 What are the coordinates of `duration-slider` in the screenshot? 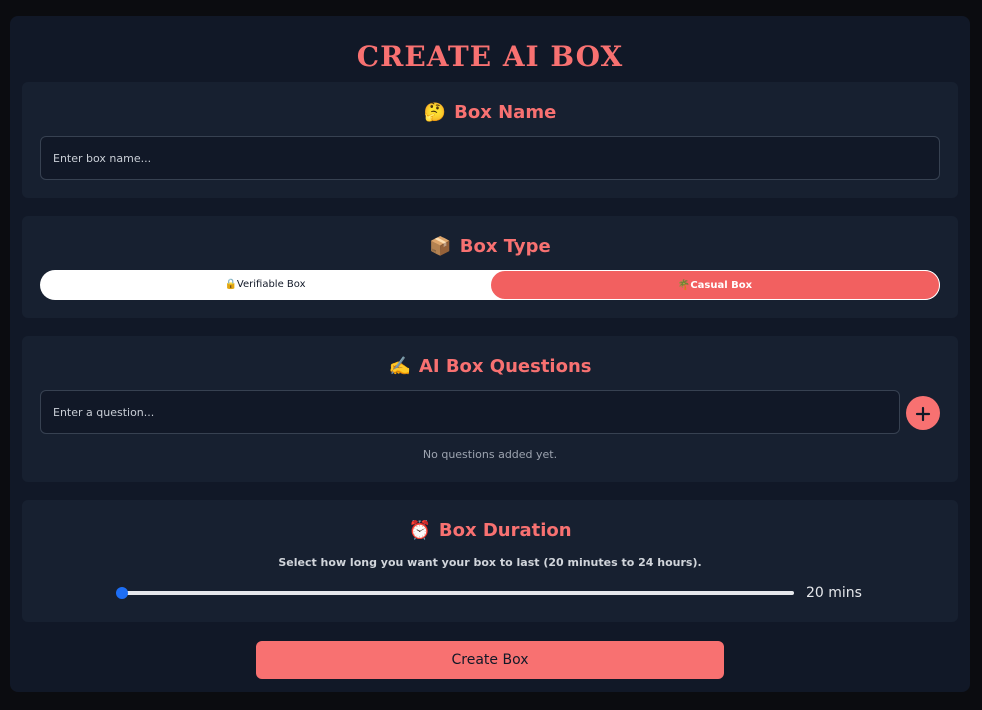 It's located at (455, 593).